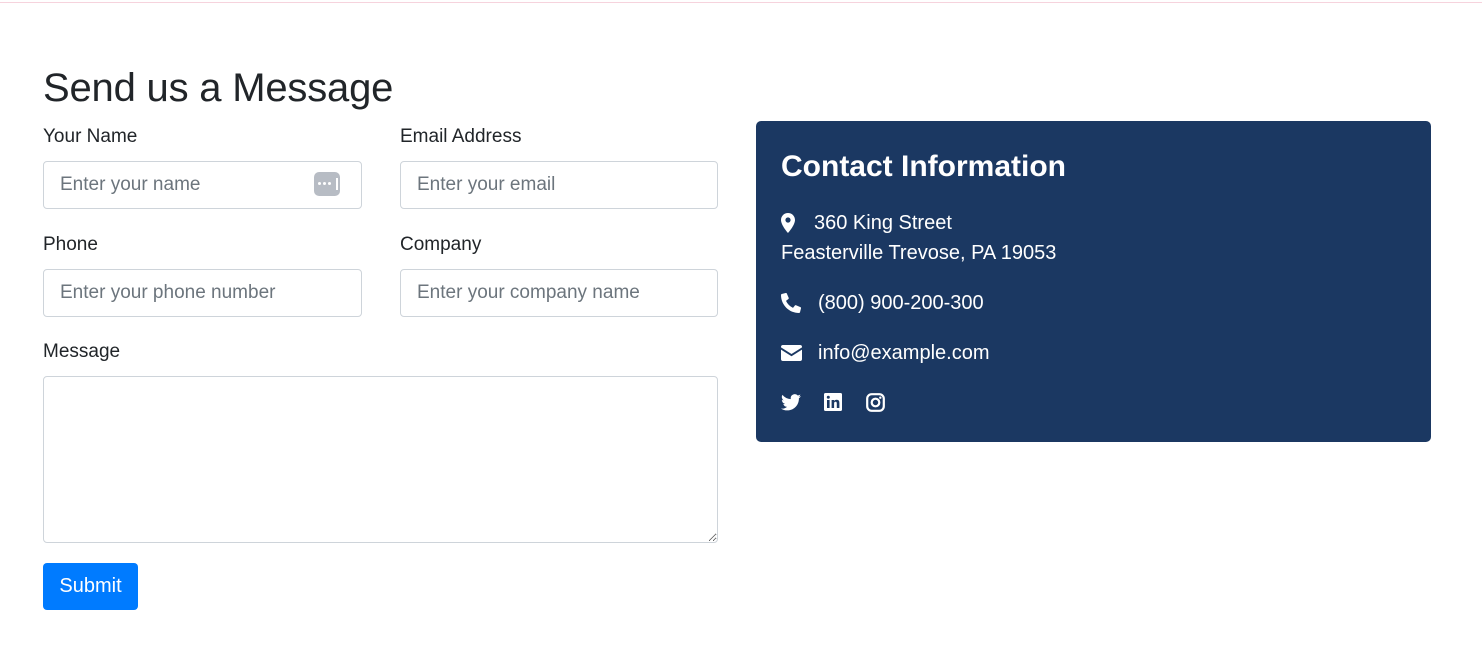 The height and width of the screenshot is (652, 1482). What do you see at coordinates (441, 244) in the screenshot?
I see `company-label: Company` at bounding box center [441, 244].